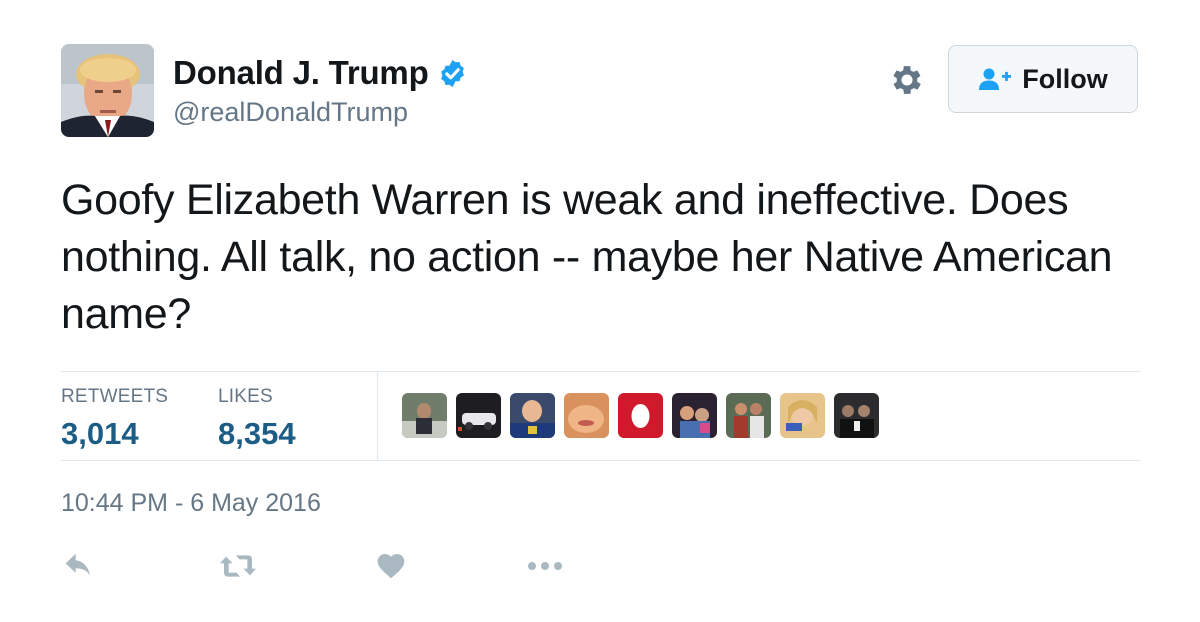  I want to click on follow-button: Follow, so click(1043, 79).